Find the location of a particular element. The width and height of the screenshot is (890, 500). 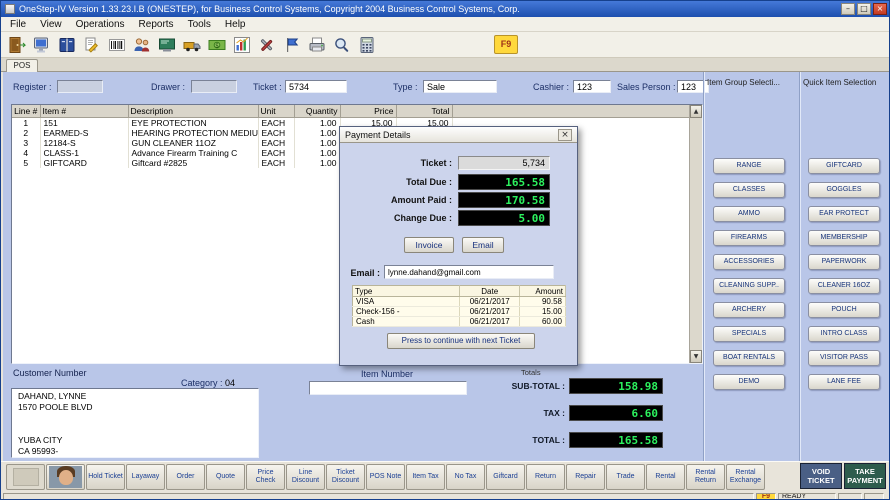

customer-photo-button is located at coordinates (65, 477).